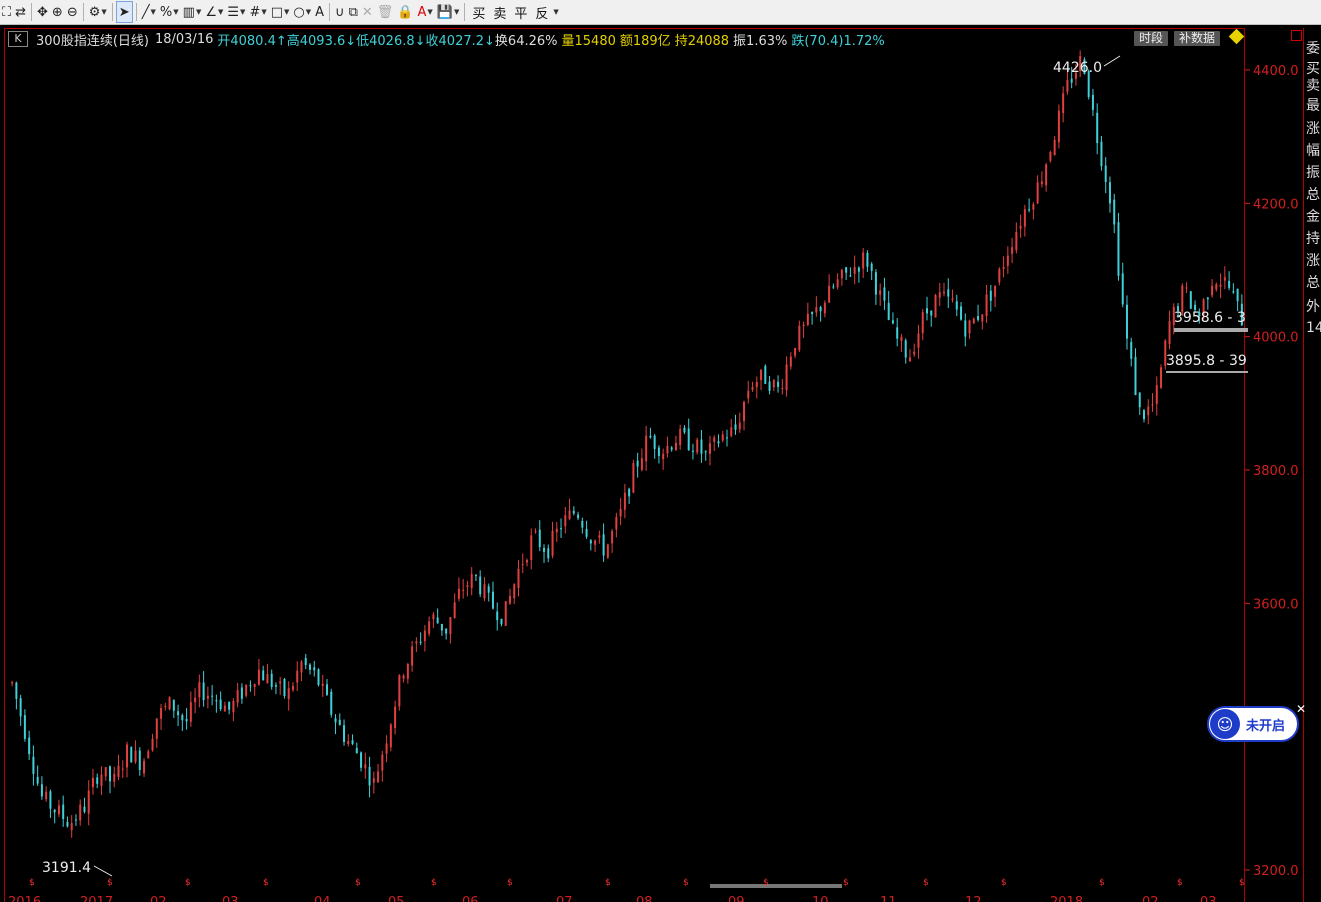 Image resolution: width=1321 pixels, height=902 pixels. What do you see at coordinates (1276, 204) in the screenshot?
I see `y-tick-label: 4200.0` at bounding box center [1276, 204].